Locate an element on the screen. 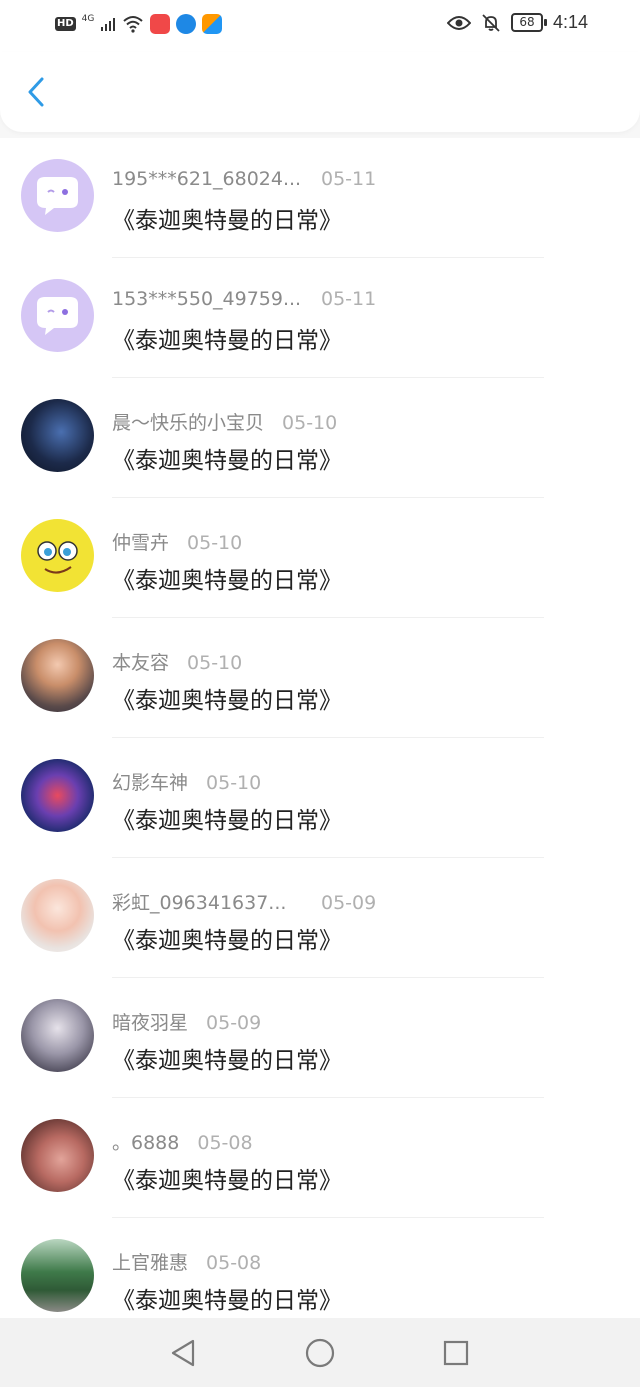 The height and width of the screenshot is (1387, 640). item-meta: 晨～快乐的小宝贝 05-10 is located at coordinates (224, 421).